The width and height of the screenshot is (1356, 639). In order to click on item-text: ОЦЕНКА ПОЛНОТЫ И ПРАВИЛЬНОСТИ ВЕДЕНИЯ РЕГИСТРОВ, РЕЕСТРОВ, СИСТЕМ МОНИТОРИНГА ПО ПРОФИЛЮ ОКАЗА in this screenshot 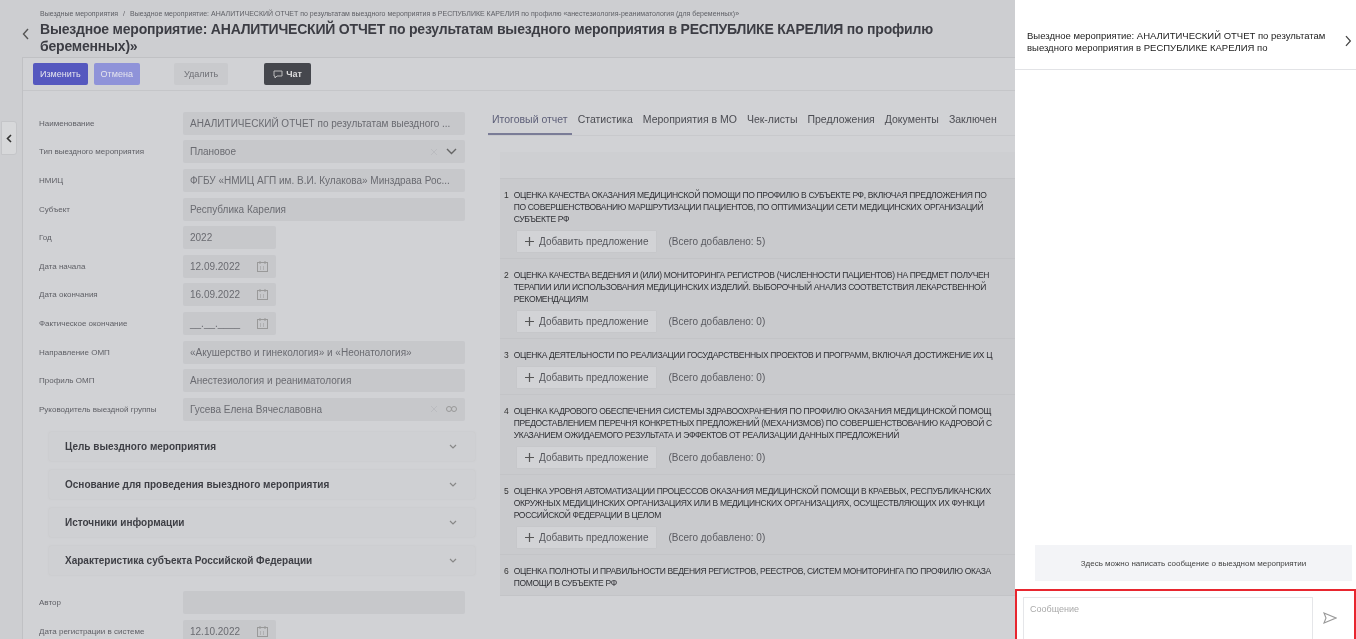, I will do `click(752, 571)`.